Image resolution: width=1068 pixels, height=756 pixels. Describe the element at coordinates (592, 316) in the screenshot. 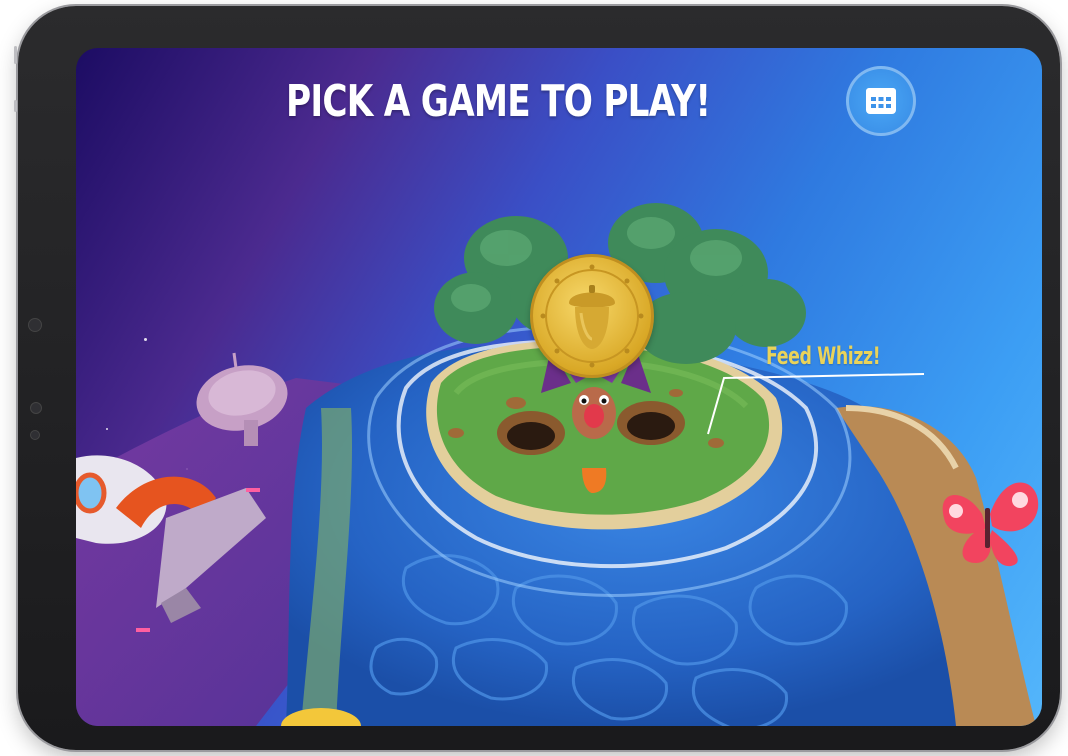

I see `acorn-medal-icon` at that location.